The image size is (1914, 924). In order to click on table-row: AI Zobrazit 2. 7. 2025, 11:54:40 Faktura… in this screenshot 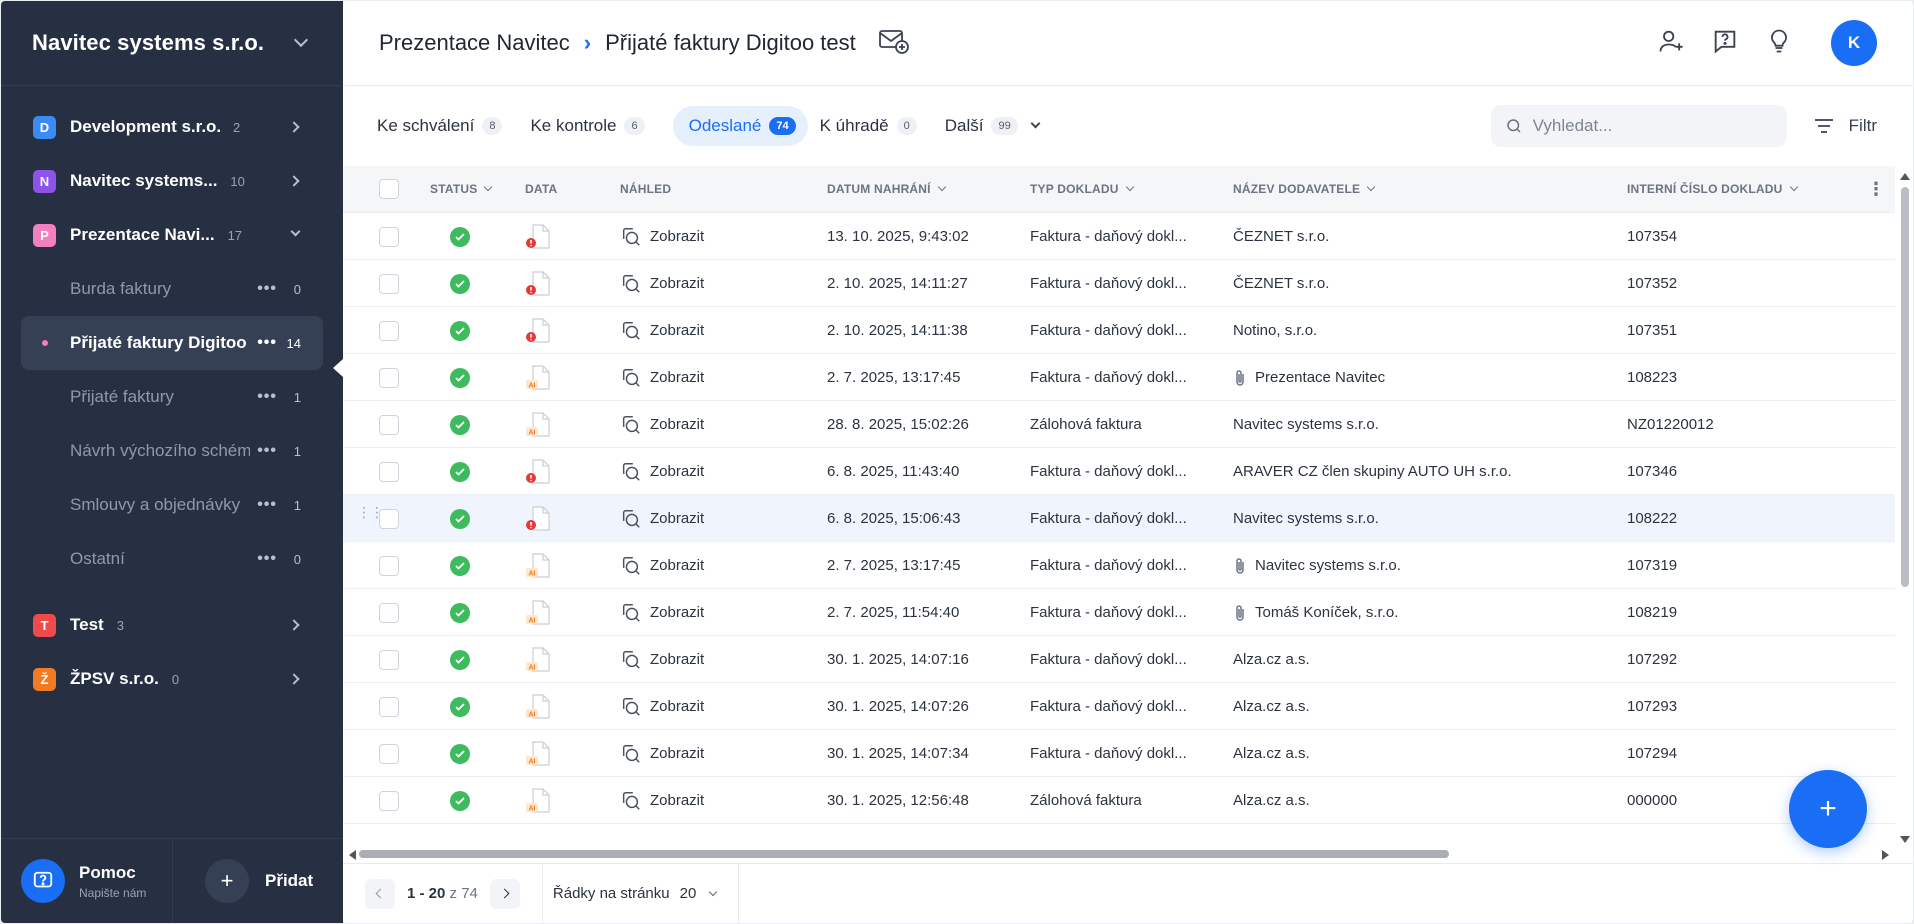, I will do `click(1119, 612)`.